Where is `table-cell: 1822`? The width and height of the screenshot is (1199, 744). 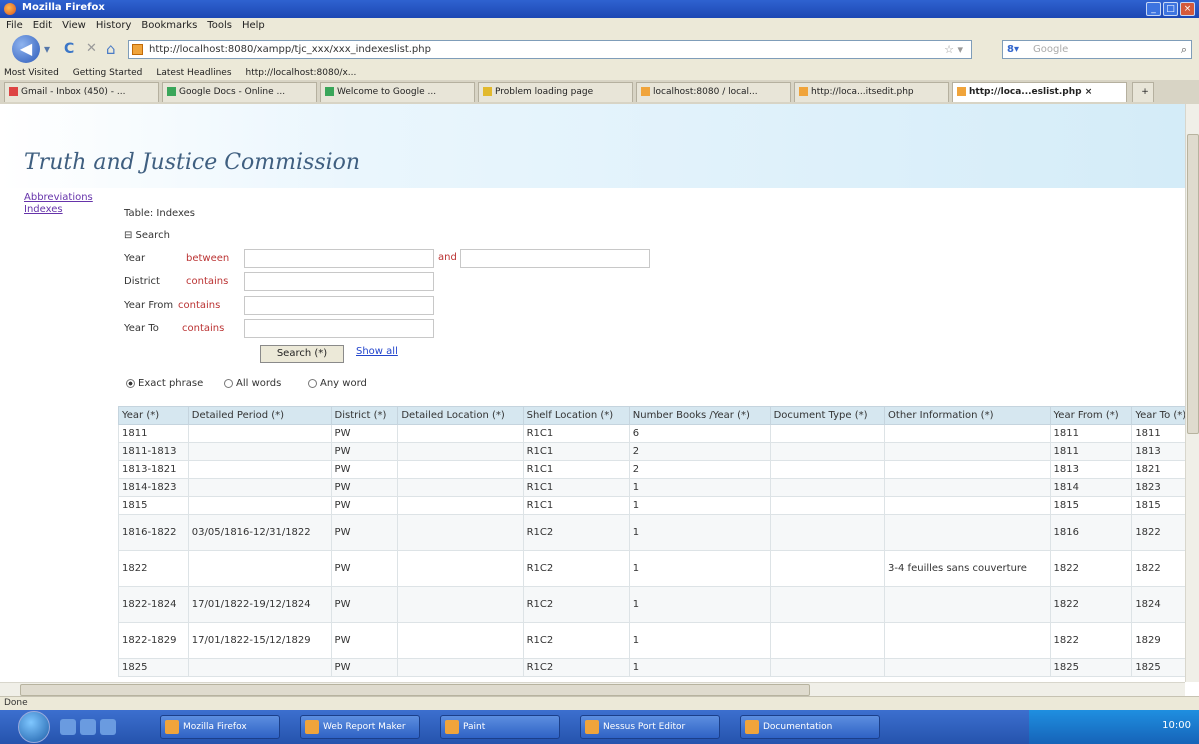 table-cell: 1822 is located at coordinates (1158, 568).